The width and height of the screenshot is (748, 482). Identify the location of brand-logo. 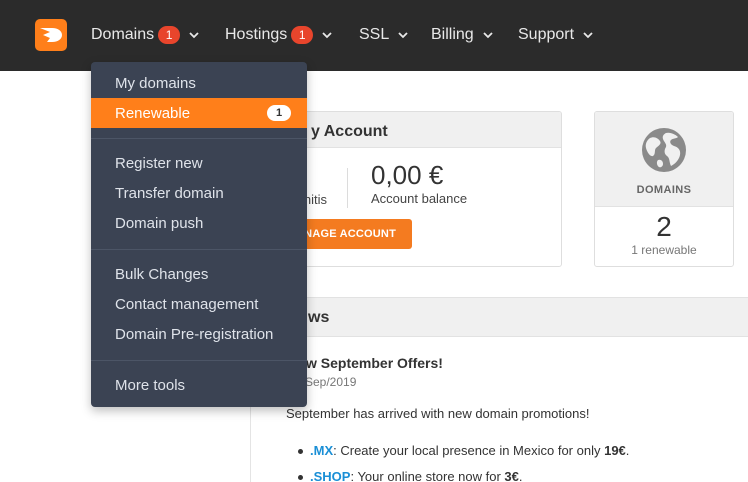
(51, 35).